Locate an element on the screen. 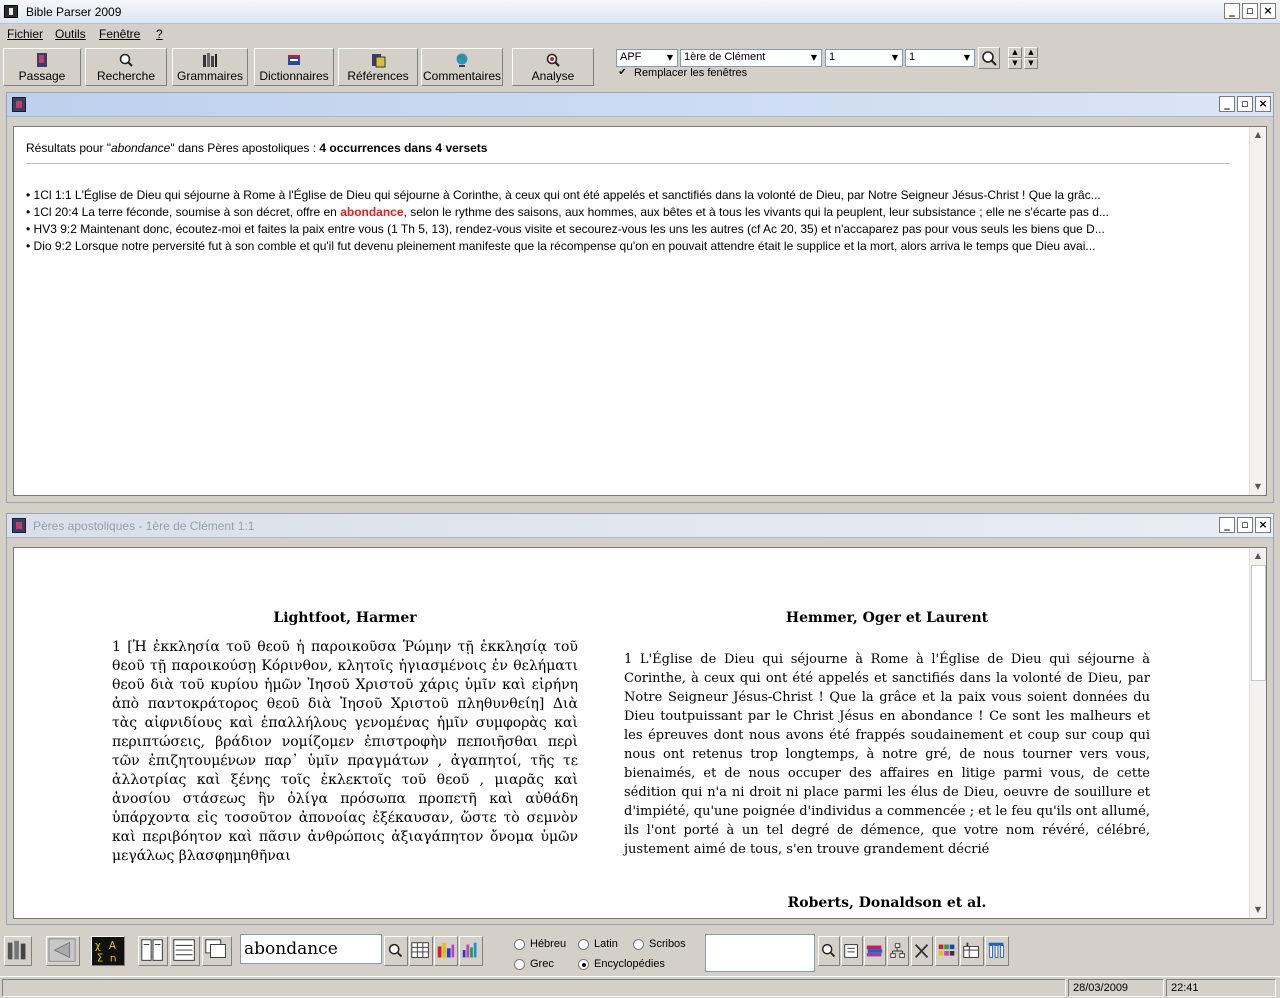 This screenshot has width=1280, height=998. radio-greek: Grec is located at coordinates (534, 964).